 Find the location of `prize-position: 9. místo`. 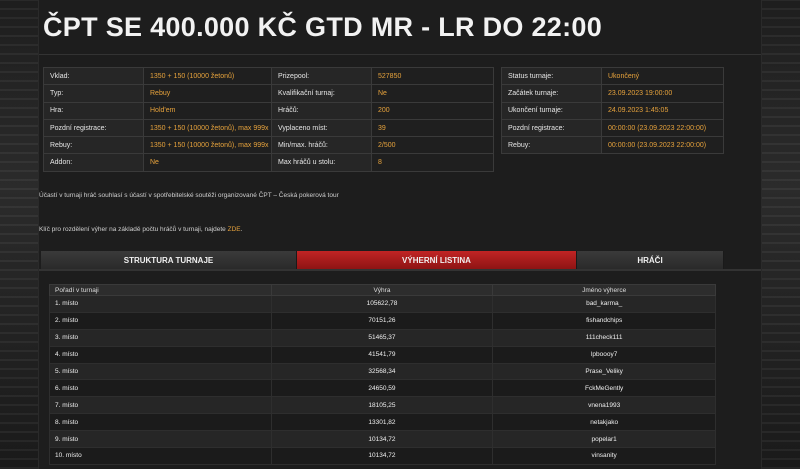

prize-position: 9. místo is located at coordinates (160, 439).